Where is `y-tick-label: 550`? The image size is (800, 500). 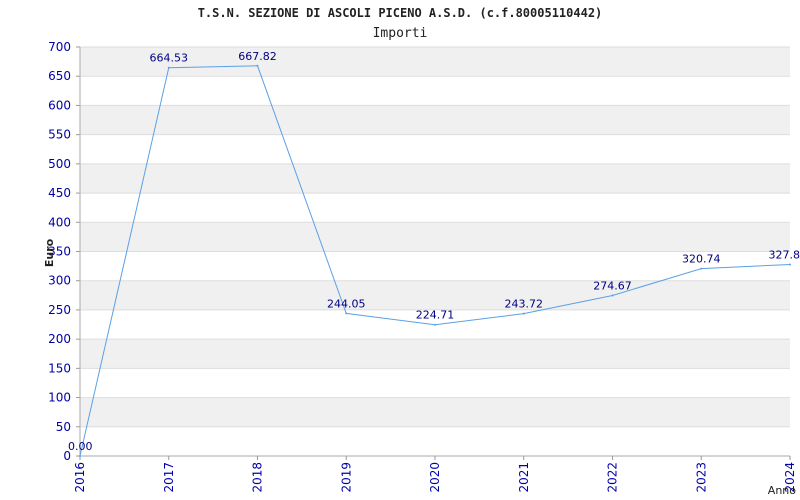 y-tick-label: 550 is located at coordinates (59, 135).